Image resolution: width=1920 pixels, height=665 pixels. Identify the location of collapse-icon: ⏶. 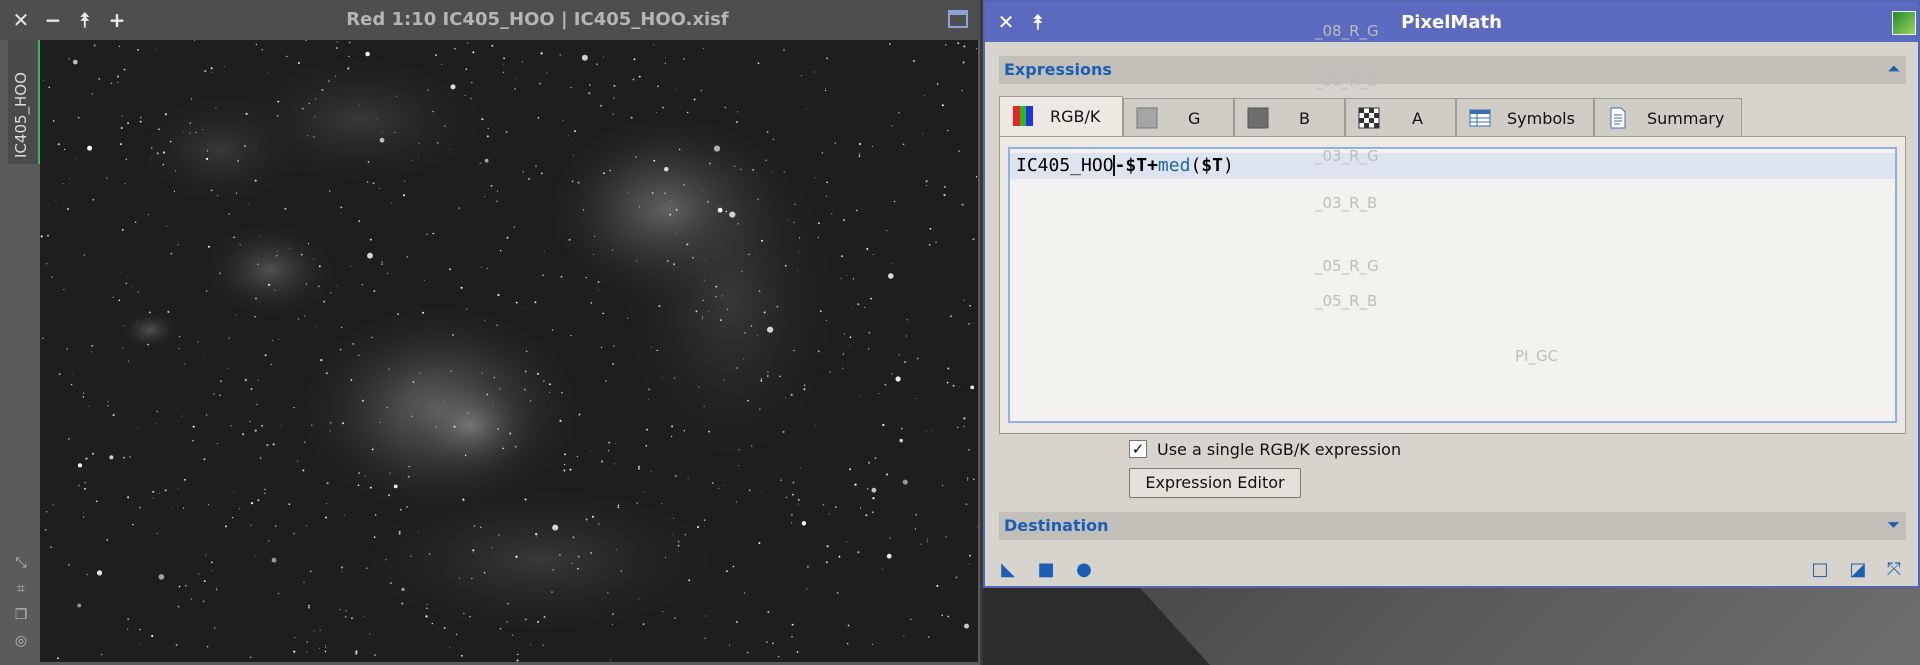
(1893, 69).